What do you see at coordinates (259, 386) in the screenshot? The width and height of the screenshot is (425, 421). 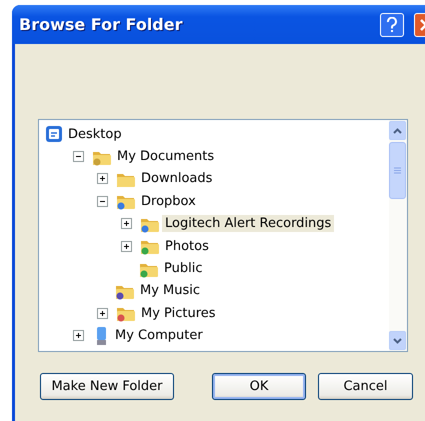 I see `ok-button: OK` at bounding box center [259, 386].